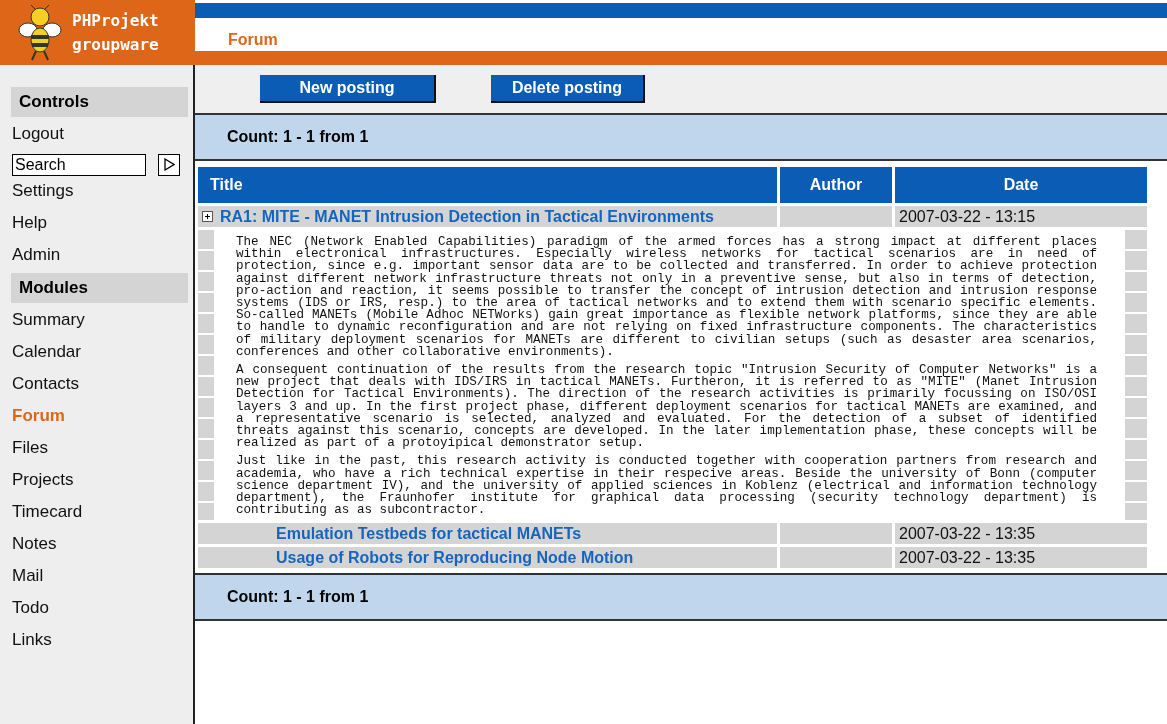 The image size is (1167, 724). Describe the element at coordinates (97, 482) in the screenshot. I see `nav-link: Projects` at that location.